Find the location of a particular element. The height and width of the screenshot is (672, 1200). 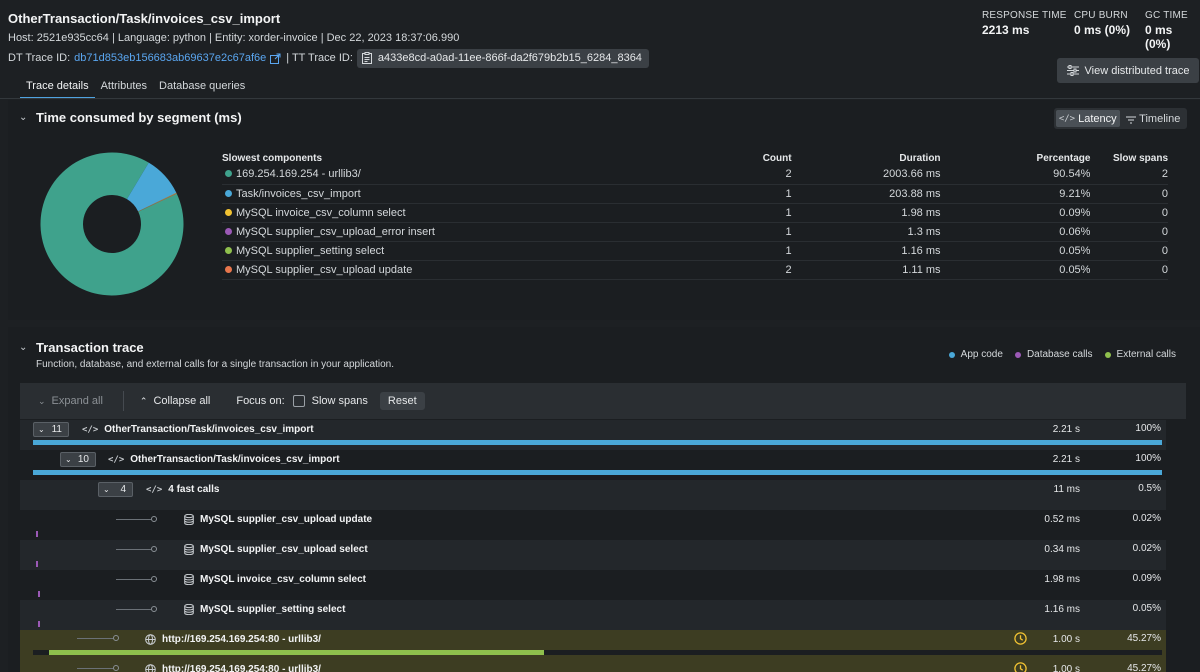

expand-toggle: ⌄ 4 is located at coordinates (115, 489).